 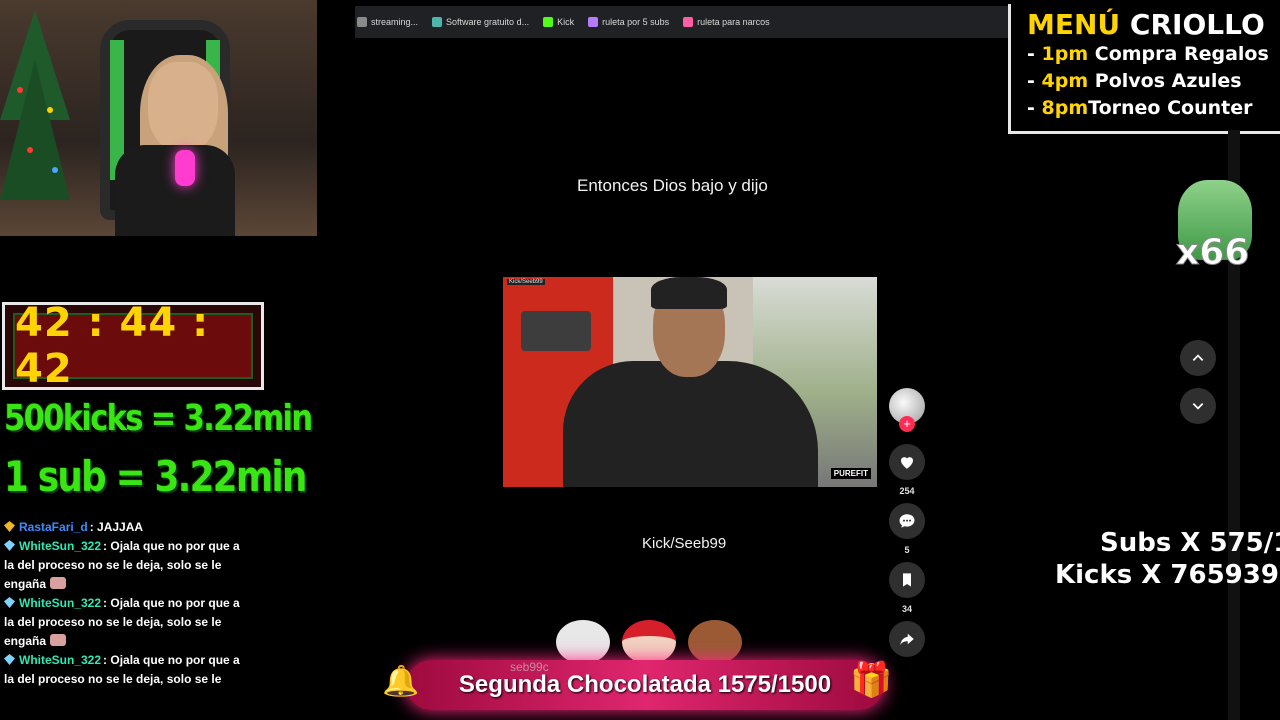 I want to click on software-site-icon, so click(x=437, y=22).